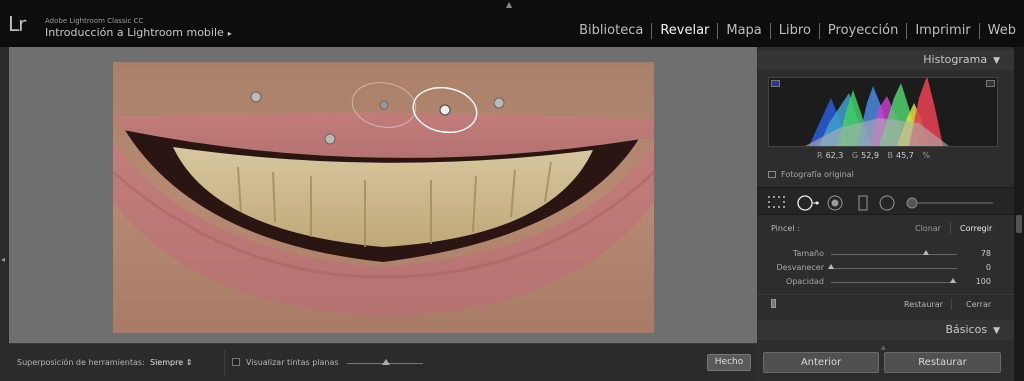 Image resolution: width=1024 pixels, height=381 pixels. Describe the element at coordinates (978, 304) in the screenshot. I see `close-tool-button: Cerrar` at that location.